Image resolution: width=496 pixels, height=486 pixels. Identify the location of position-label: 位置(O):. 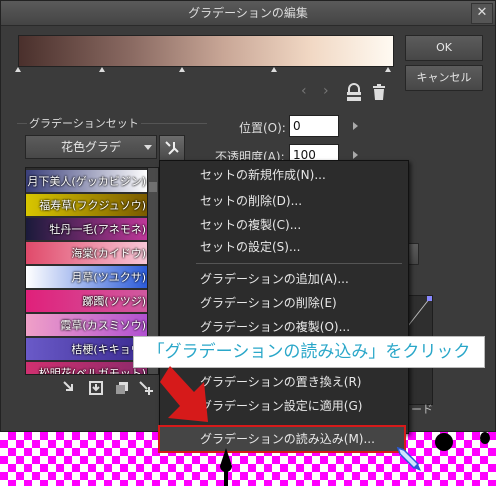
(262, 128).